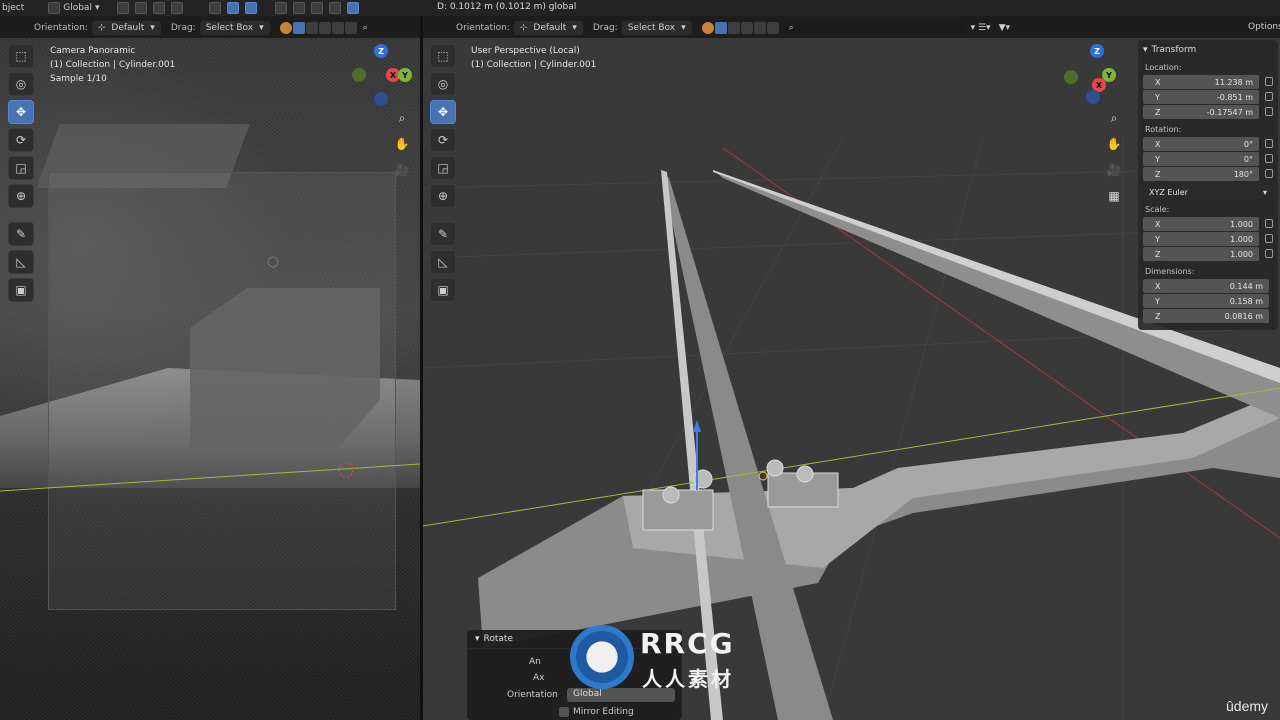  Describe the element at coordinates (1206, 316) in the screenshot. I see `dimension-z-field: Z 0.0816 m` at that location.